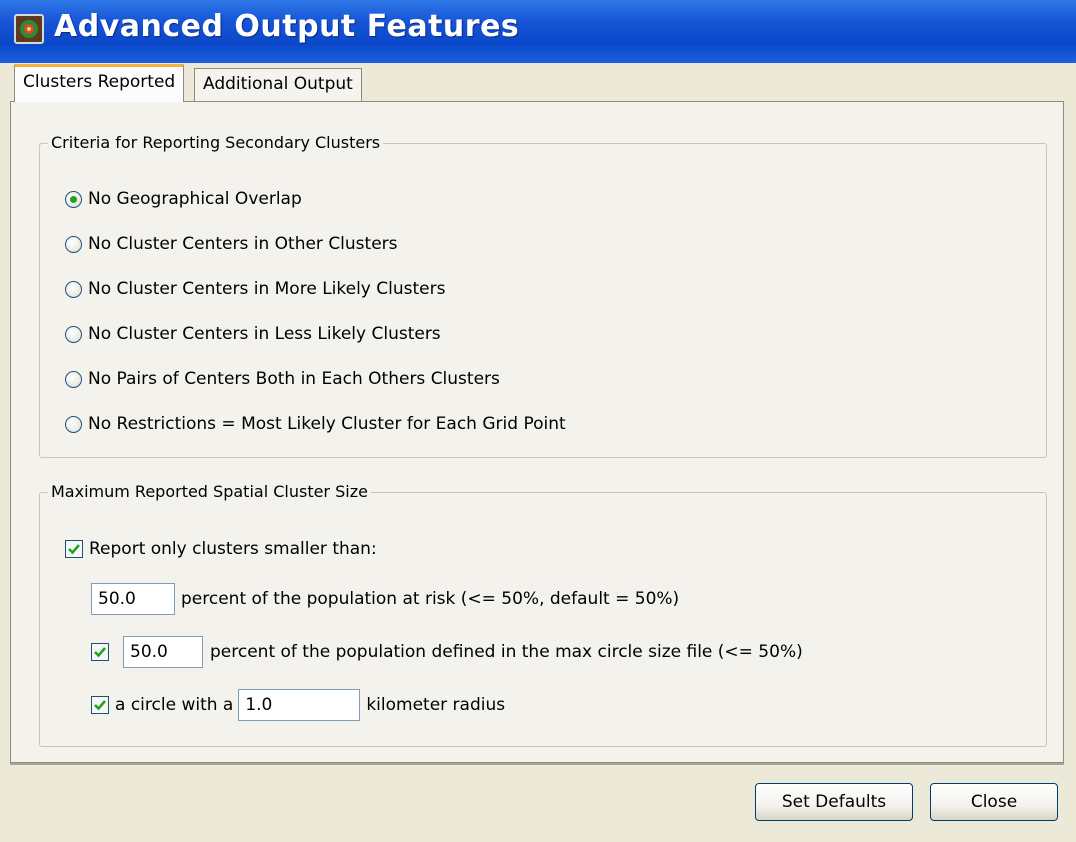 Image resolution: width=1076 pixels, height=842 pixels. I want to click on tab-label: Clusters Reported, so click(99, 82).